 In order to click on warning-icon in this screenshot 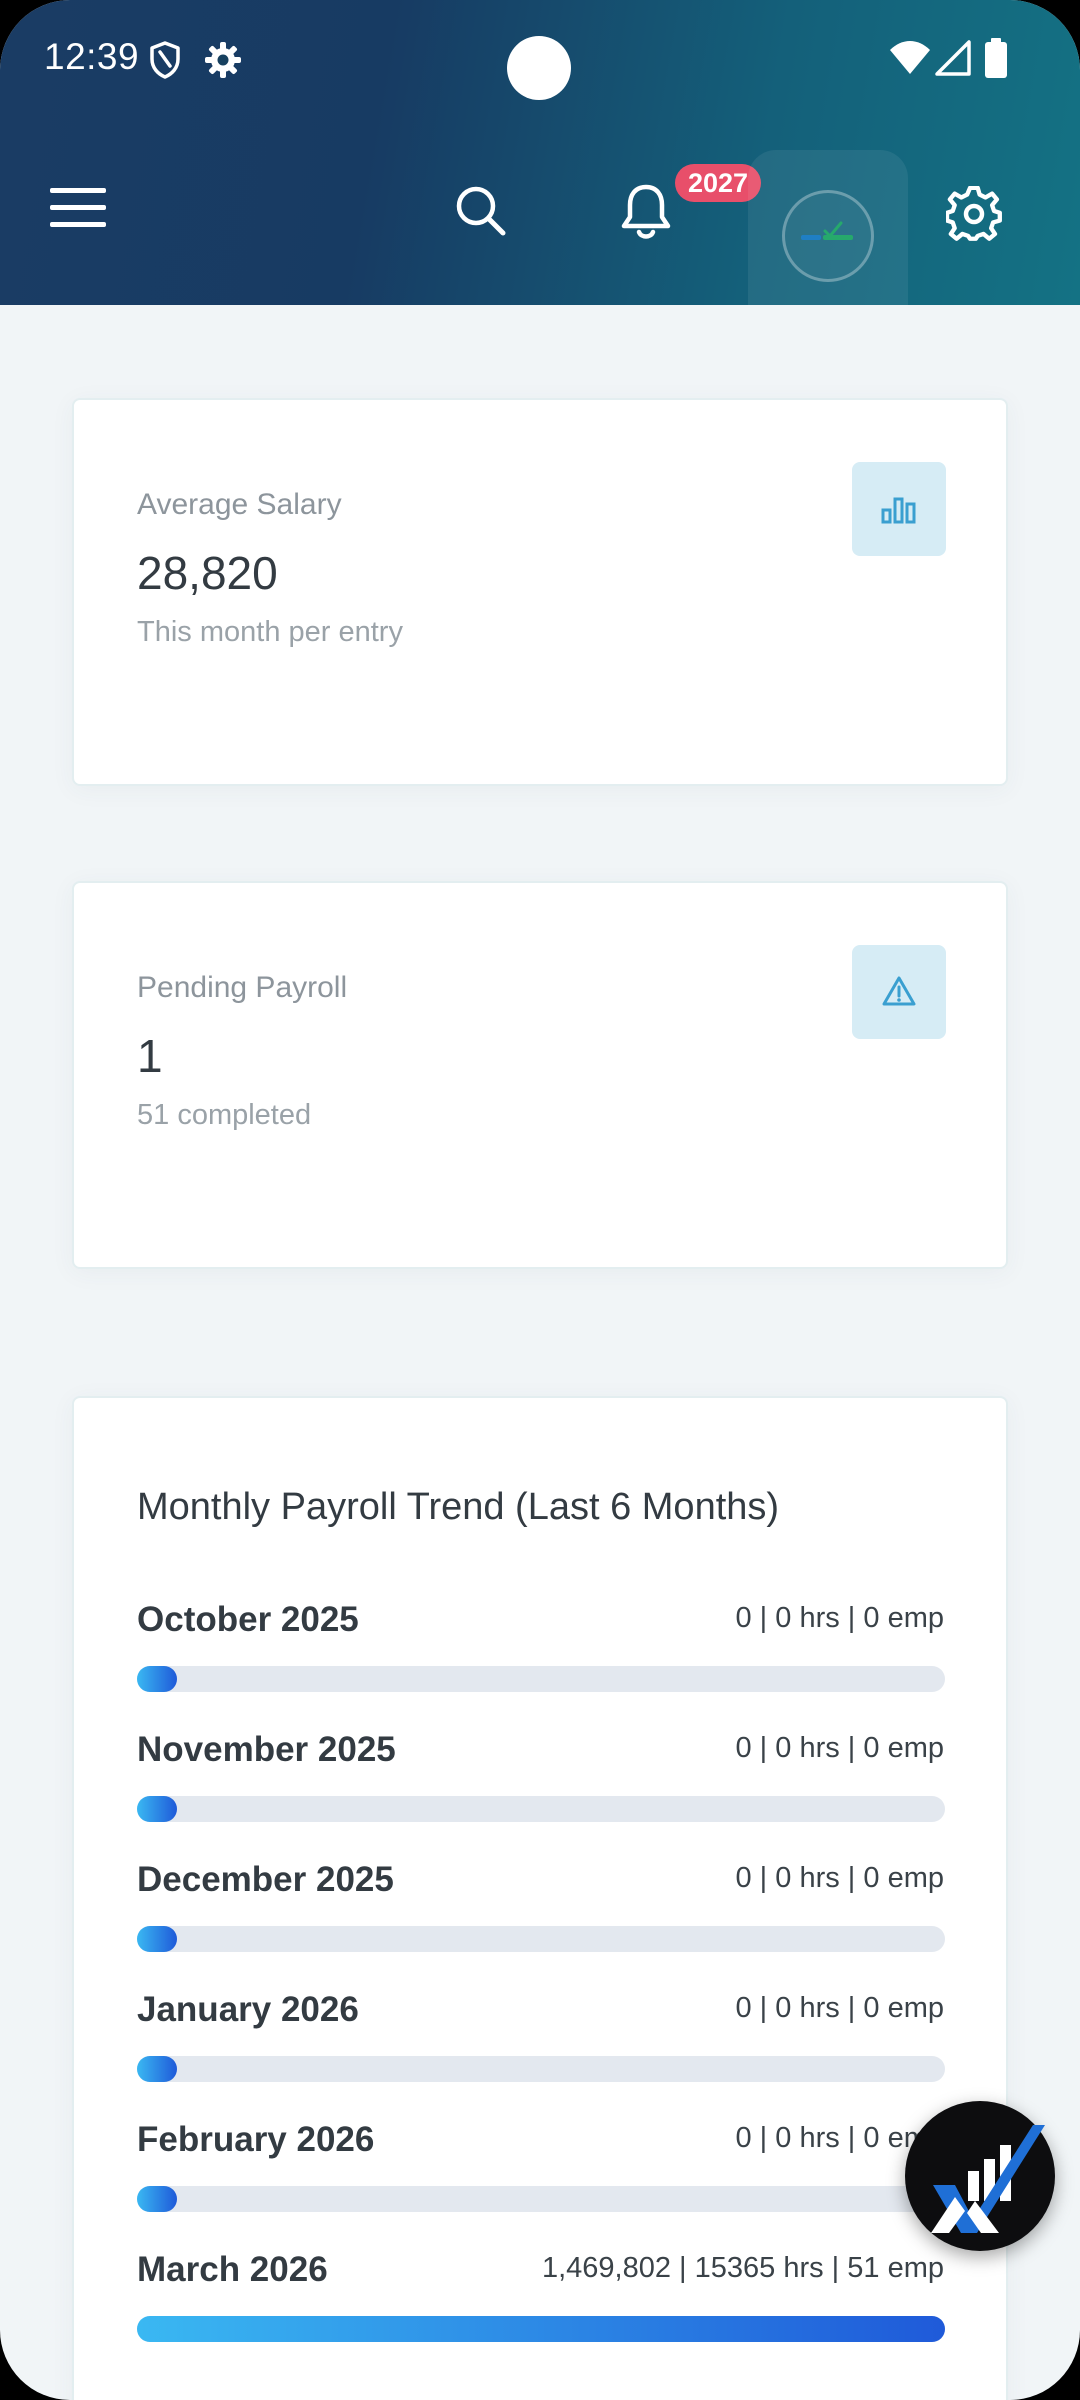, I will do `click(899, 991)`.